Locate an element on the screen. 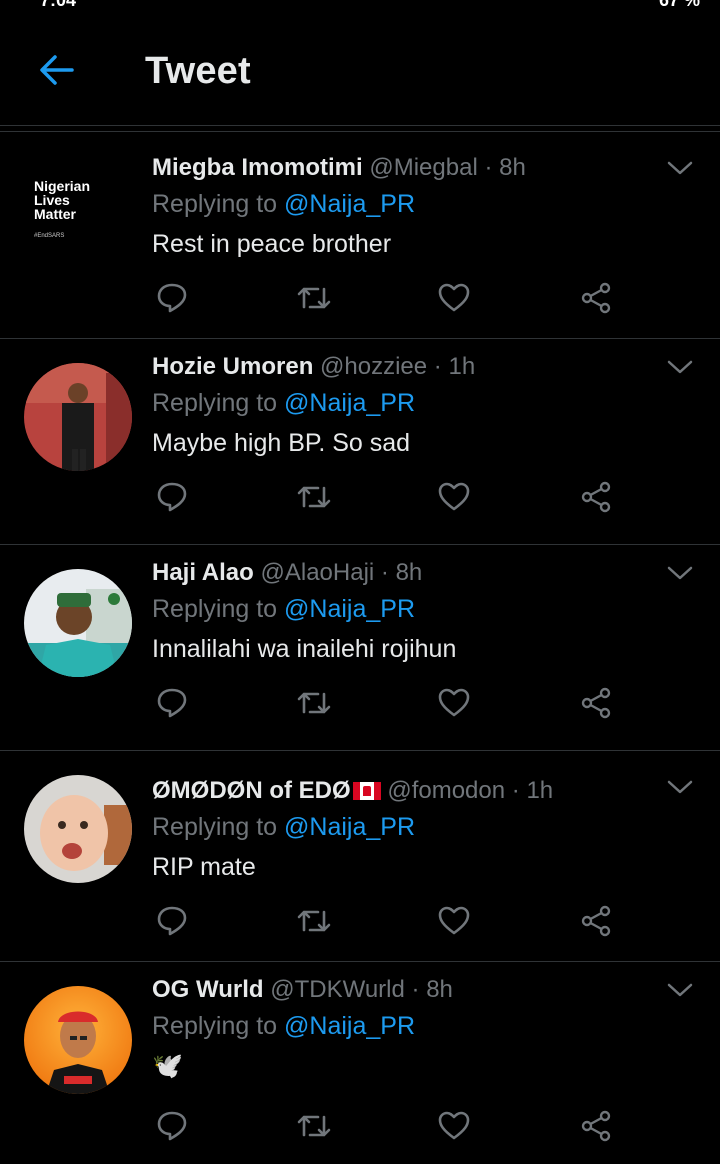 This screenshot has height=1164, width=720. author-handle: @Miegbal is located at coordinates (423, 167).